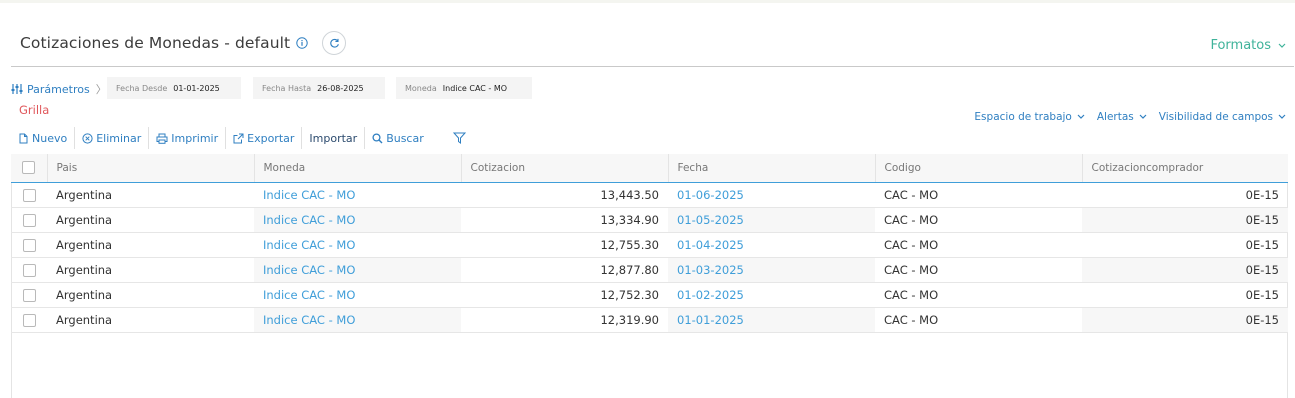 The height and width of the screenshot is (398, 1295). What do you see at coordinates (565, 168) in the screenshot?
I see `column-header-cotizacion: Cotizacion` at bounding box center [565, 168].